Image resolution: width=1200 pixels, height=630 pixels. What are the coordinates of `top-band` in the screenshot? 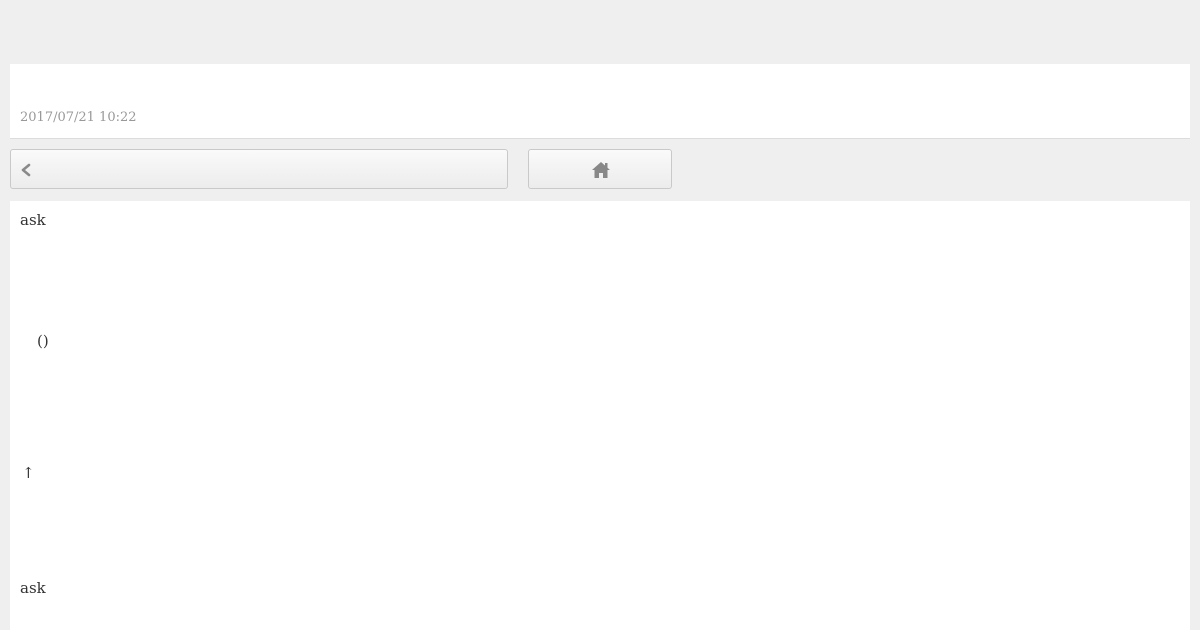 It's located at (600, 32).